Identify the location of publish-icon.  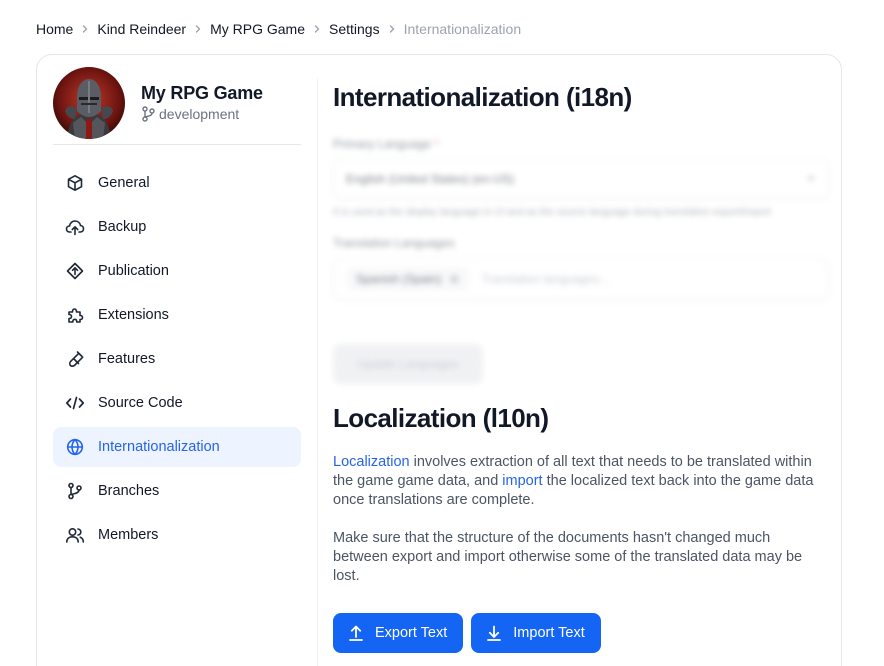
(75, 271).